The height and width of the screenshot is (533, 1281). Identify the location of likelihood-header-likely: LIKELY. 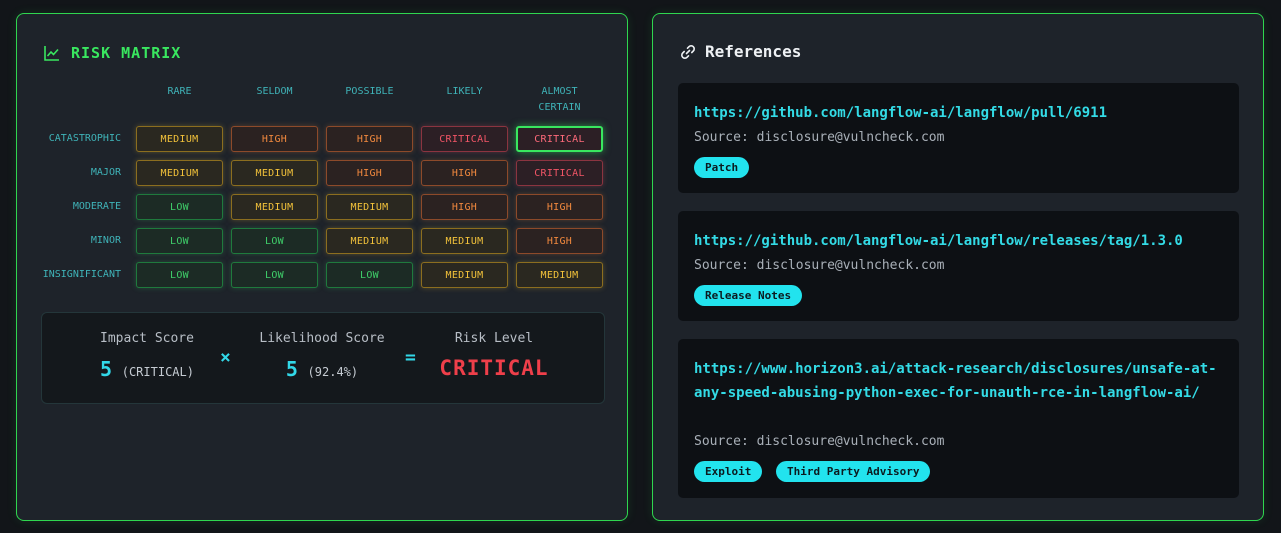
(464, 91).